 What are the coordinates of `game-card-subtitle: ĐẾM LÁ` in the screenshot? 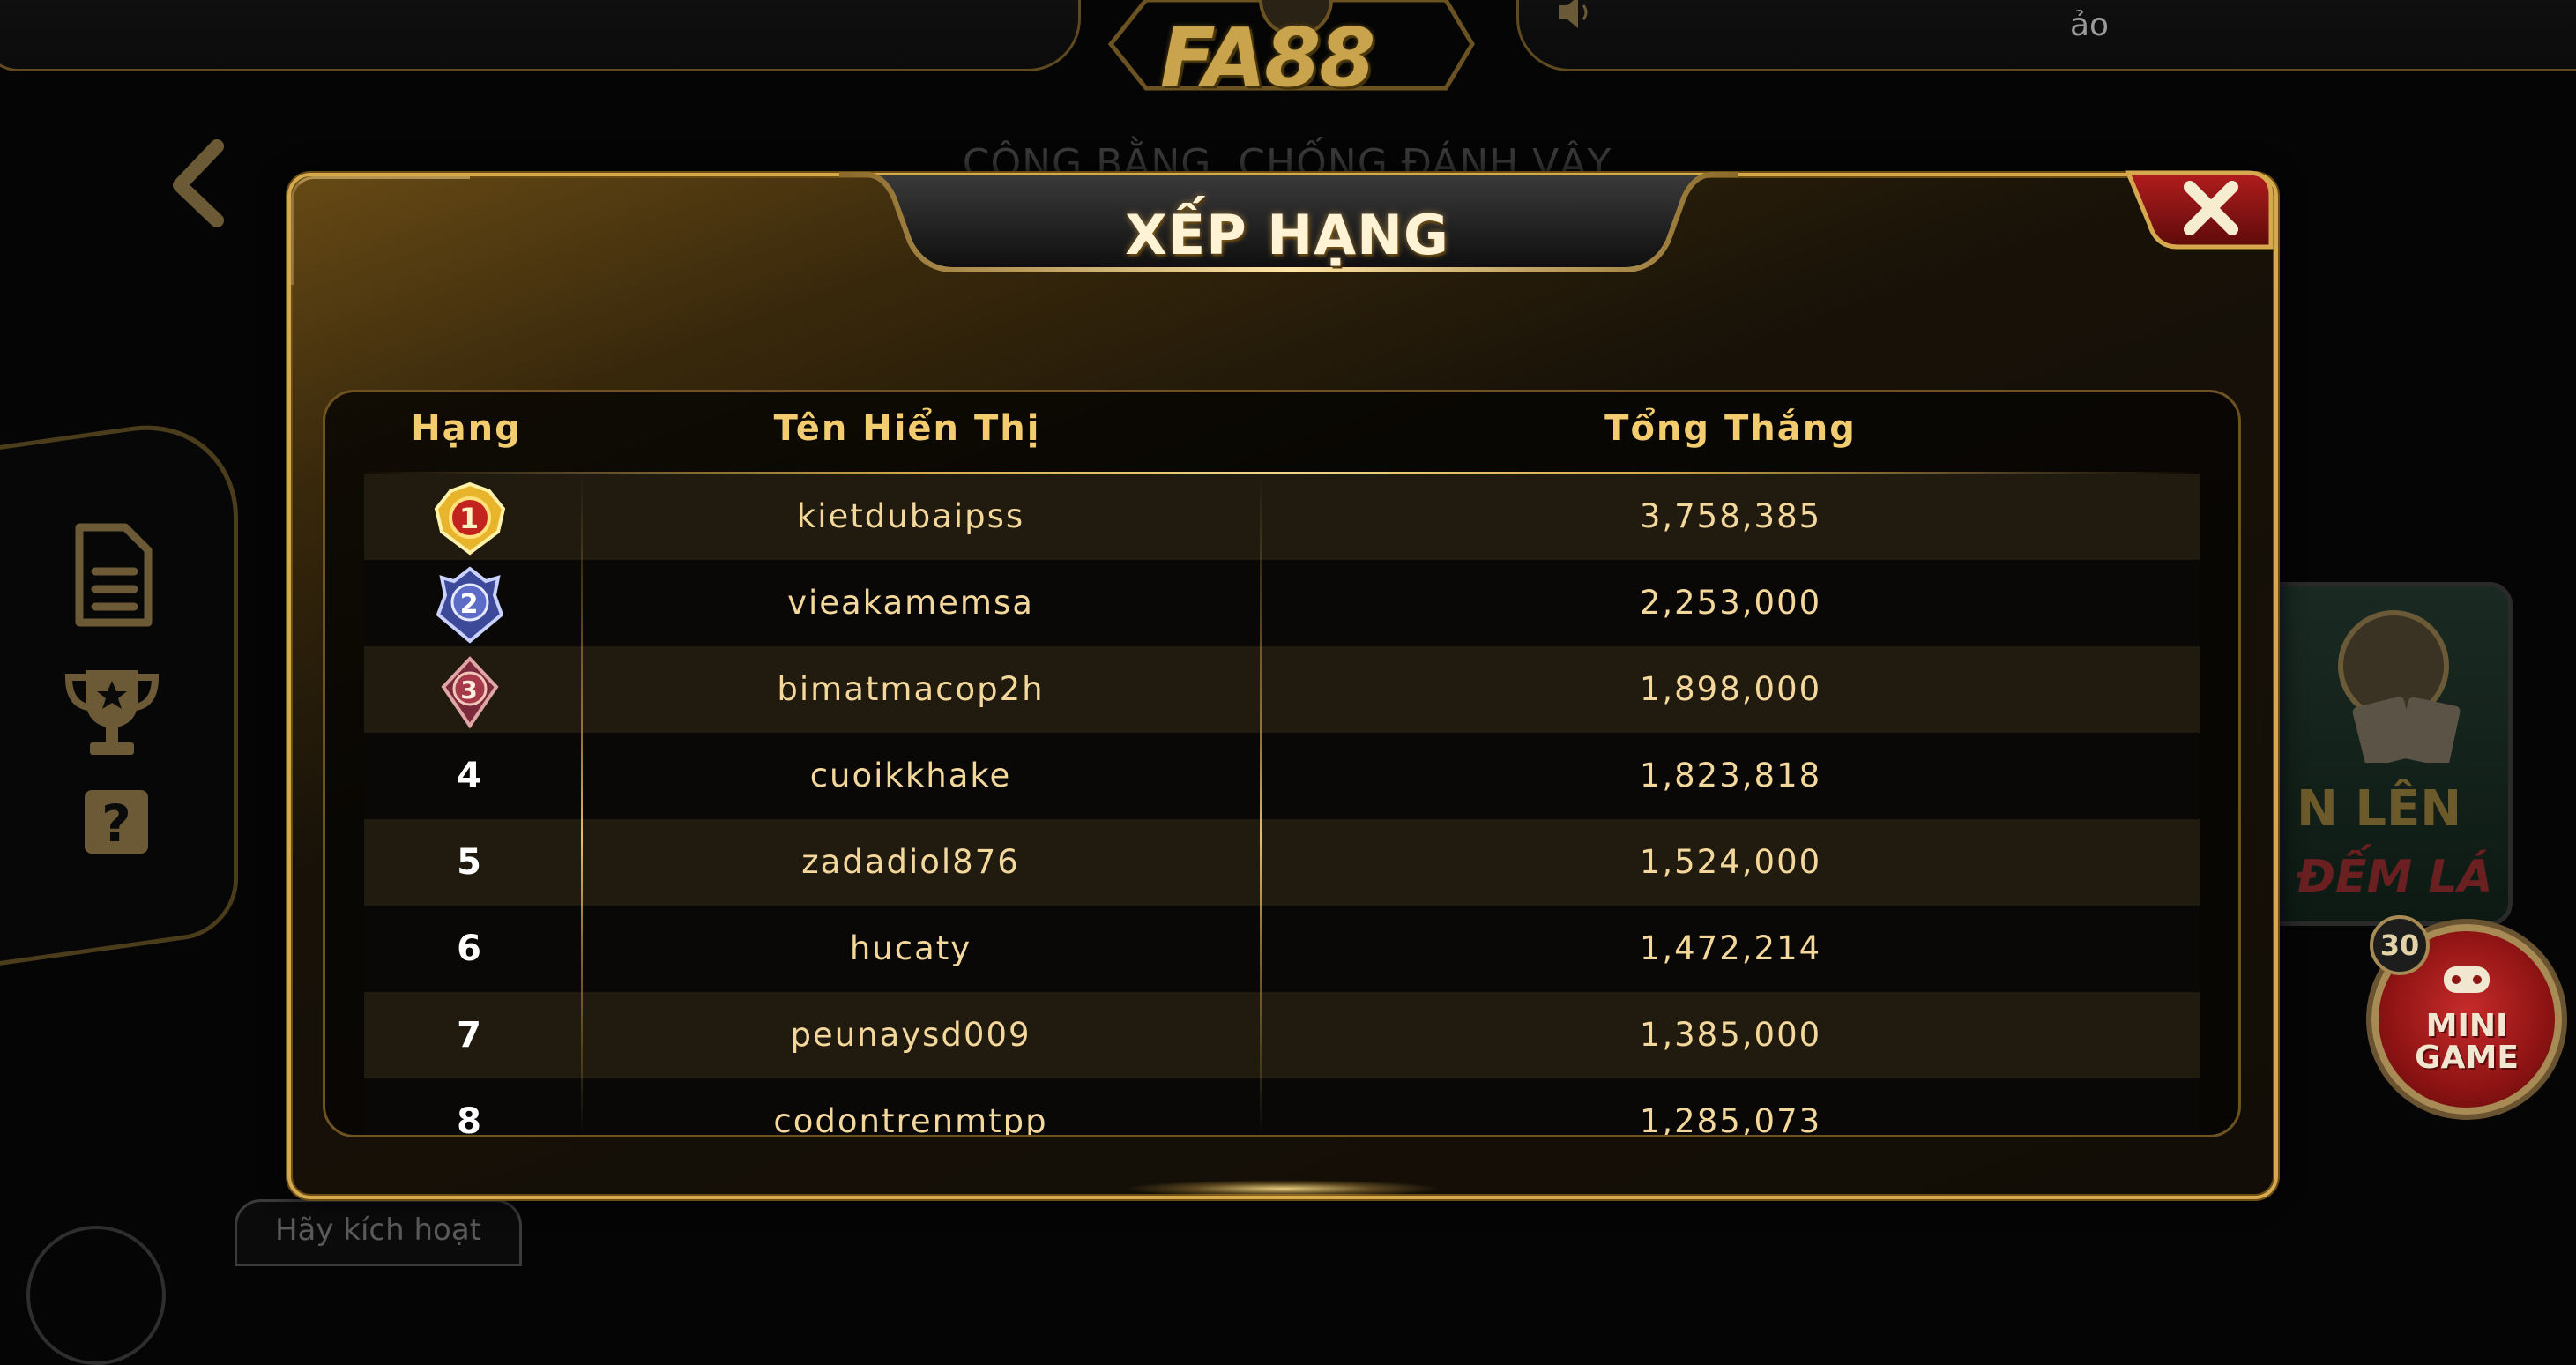 It's located at (2395, 877).